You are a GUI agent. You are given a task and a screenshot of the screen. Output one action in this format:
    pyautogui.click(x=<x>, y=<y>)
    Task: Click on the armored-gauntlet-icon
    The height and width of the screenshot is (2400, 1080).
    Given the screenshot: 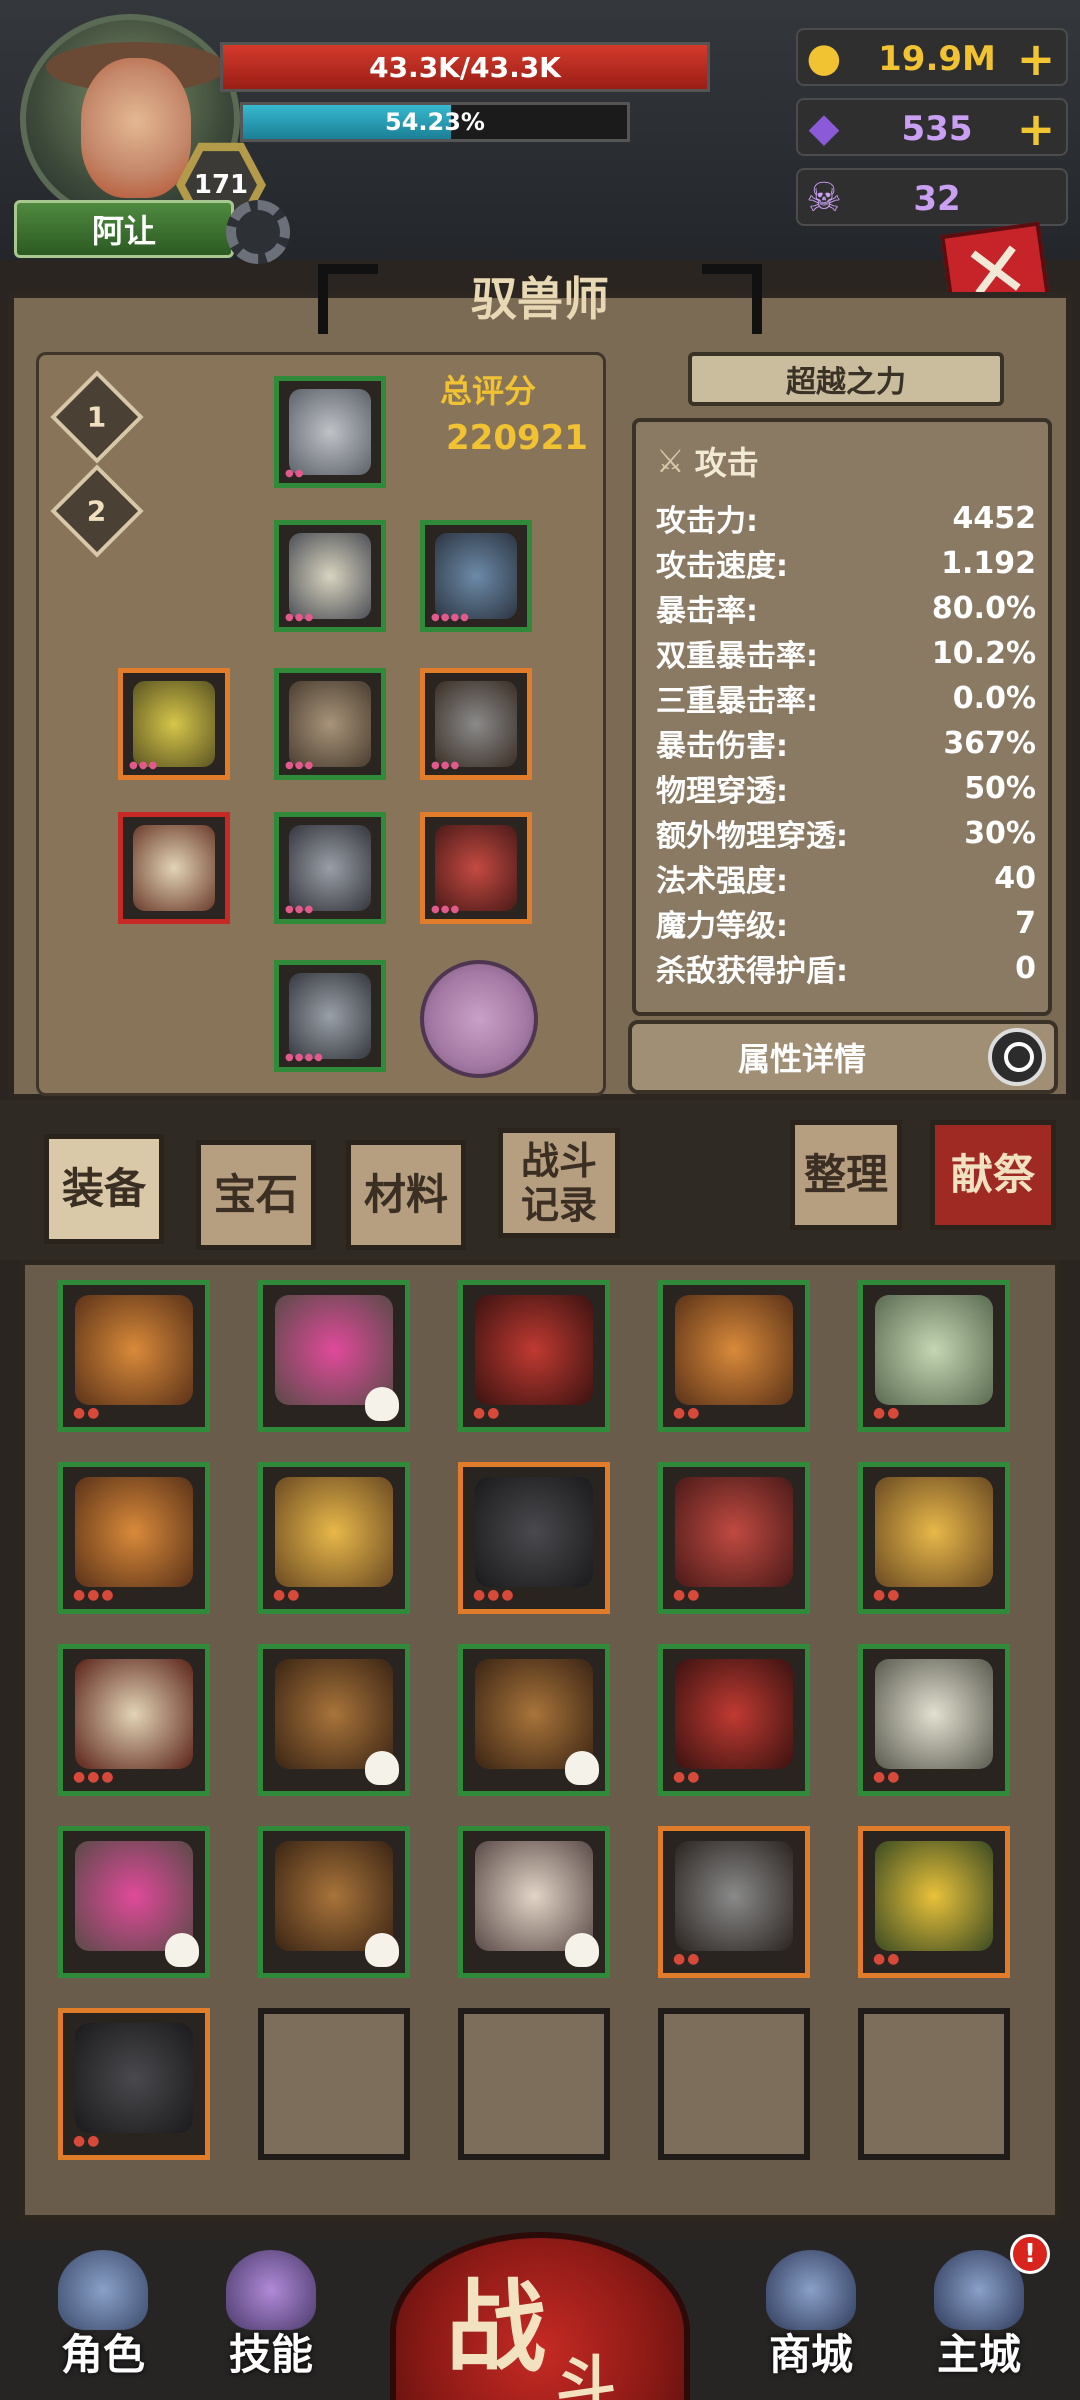 What is the action you would take?
    pyautogui.click(x=330, y=868)
    